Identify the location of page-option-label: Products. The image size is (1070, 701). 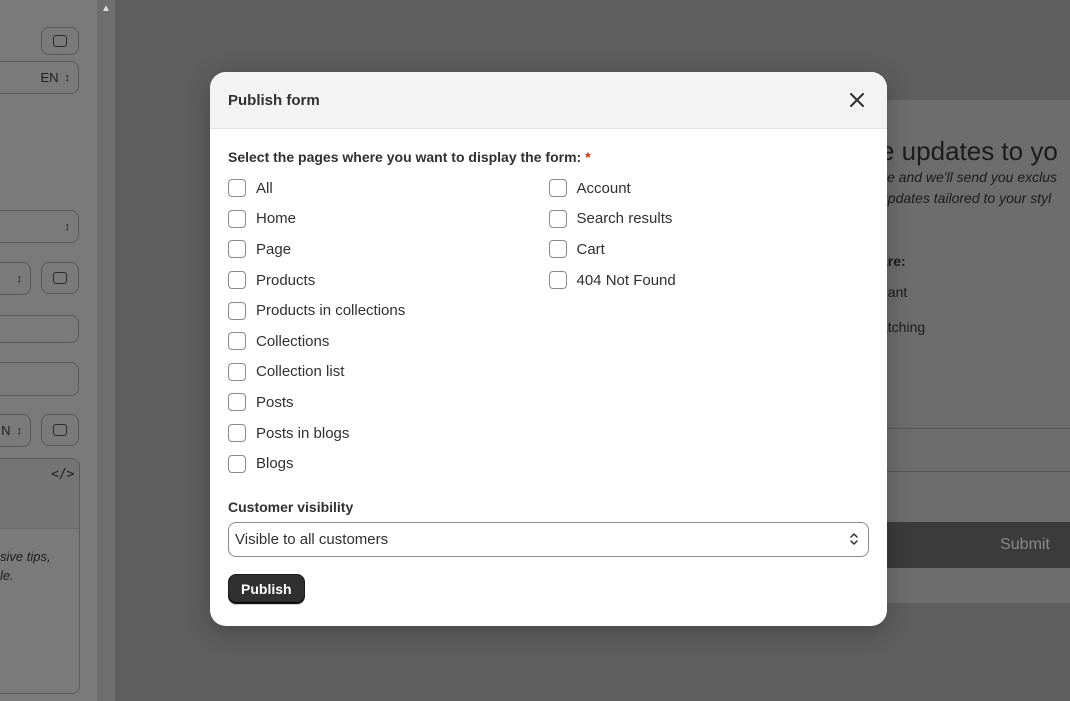
(286, 280).